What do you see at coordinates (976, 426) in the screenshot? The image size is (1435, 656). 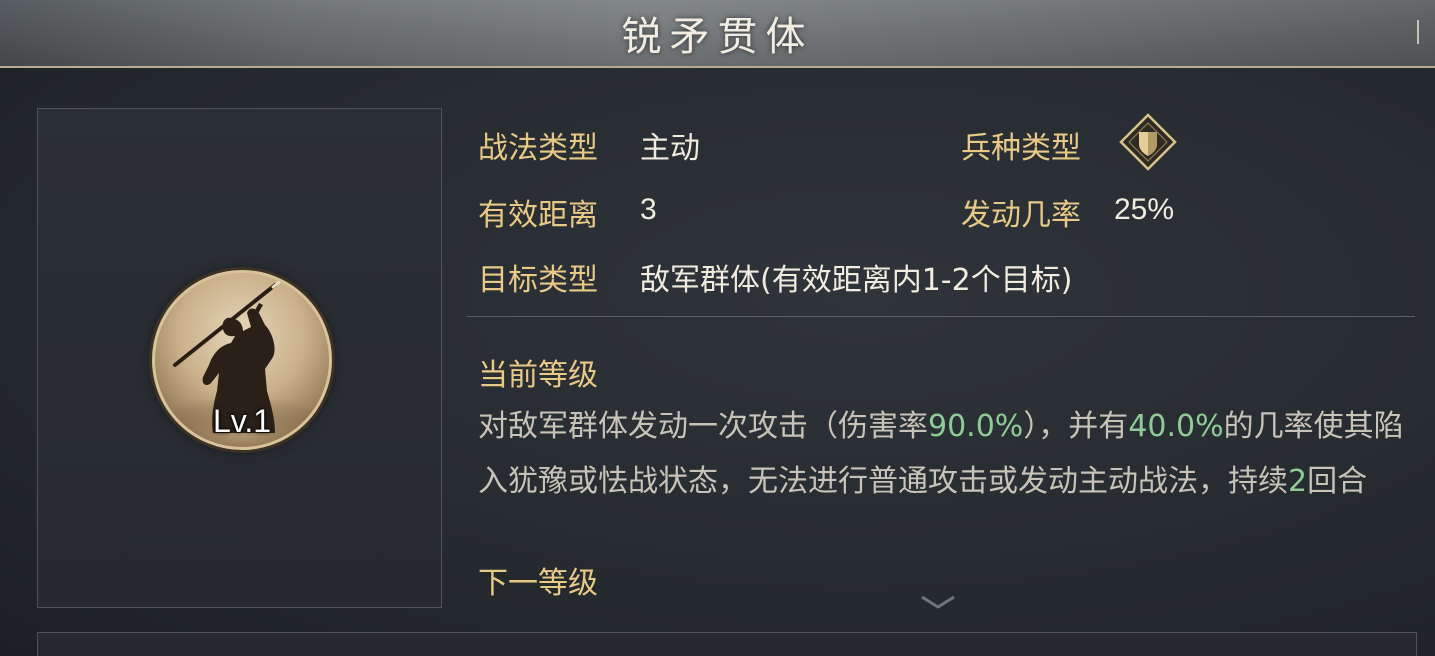 I see `damage-rate-value: 90.0%` at bounding box center [976, 426].